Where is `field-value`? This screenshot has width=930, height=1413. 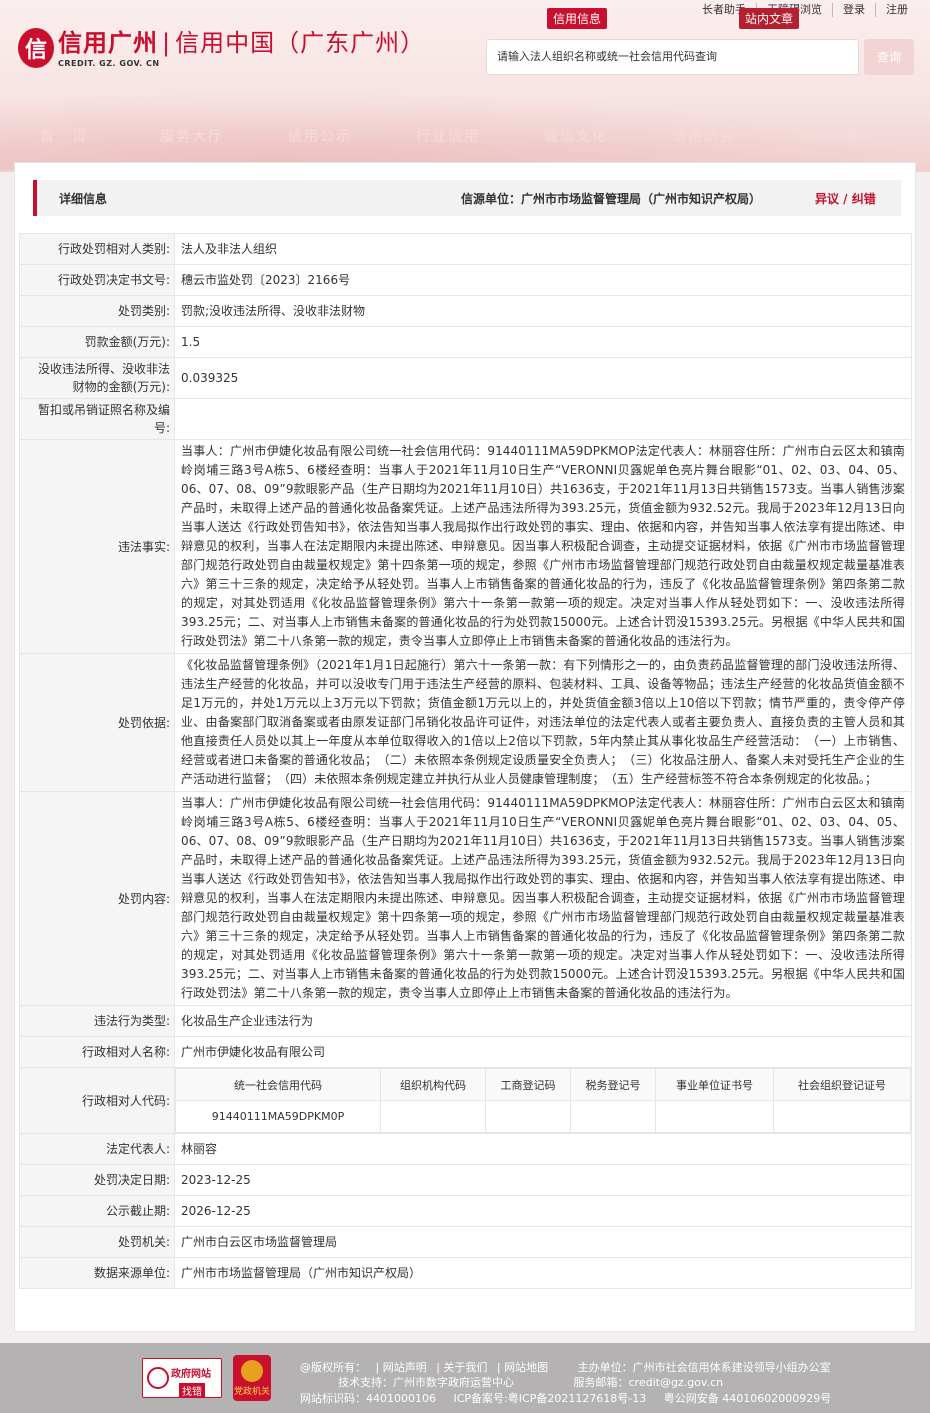 field-value is located at coordinates (543, 419).